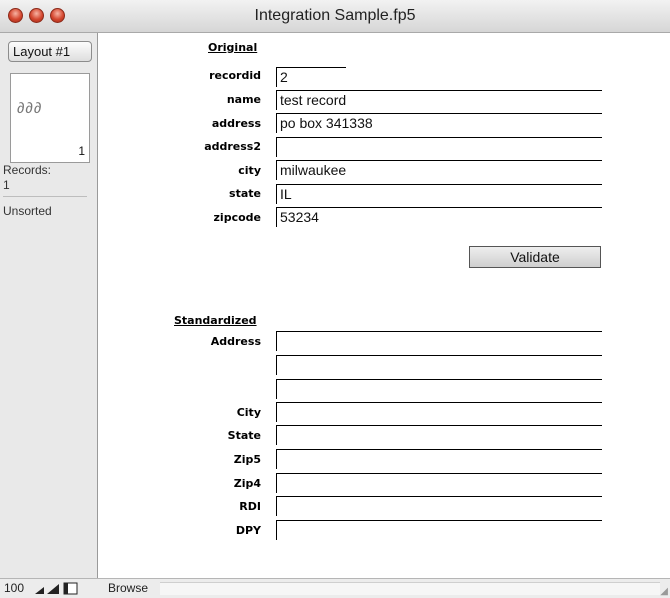 This screenshot has width=670, height=598. Describe the element at coordinates (50, 51) in the screenshot. I see `layout-menu: Layout #1` at that location.